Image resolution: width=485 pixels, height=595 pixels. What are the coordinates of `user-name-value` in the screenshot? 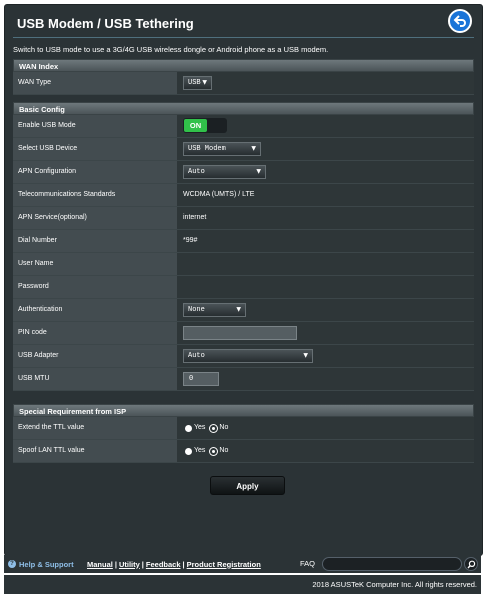 It's located at (325, 264).